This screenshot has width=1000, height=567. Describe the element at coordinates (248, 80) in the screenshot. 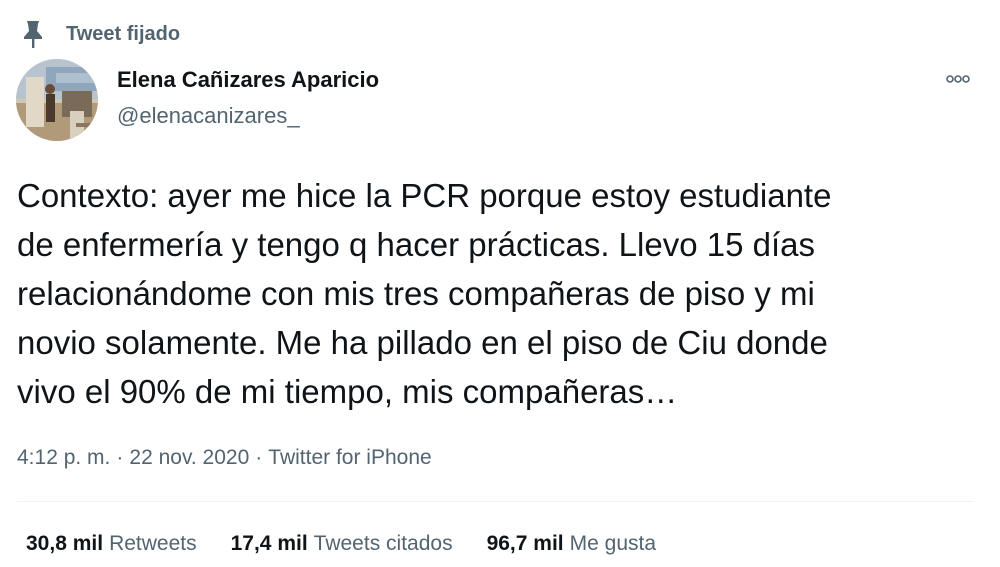

I see `author-name: Elena Cañizares Aparicio` at that location.